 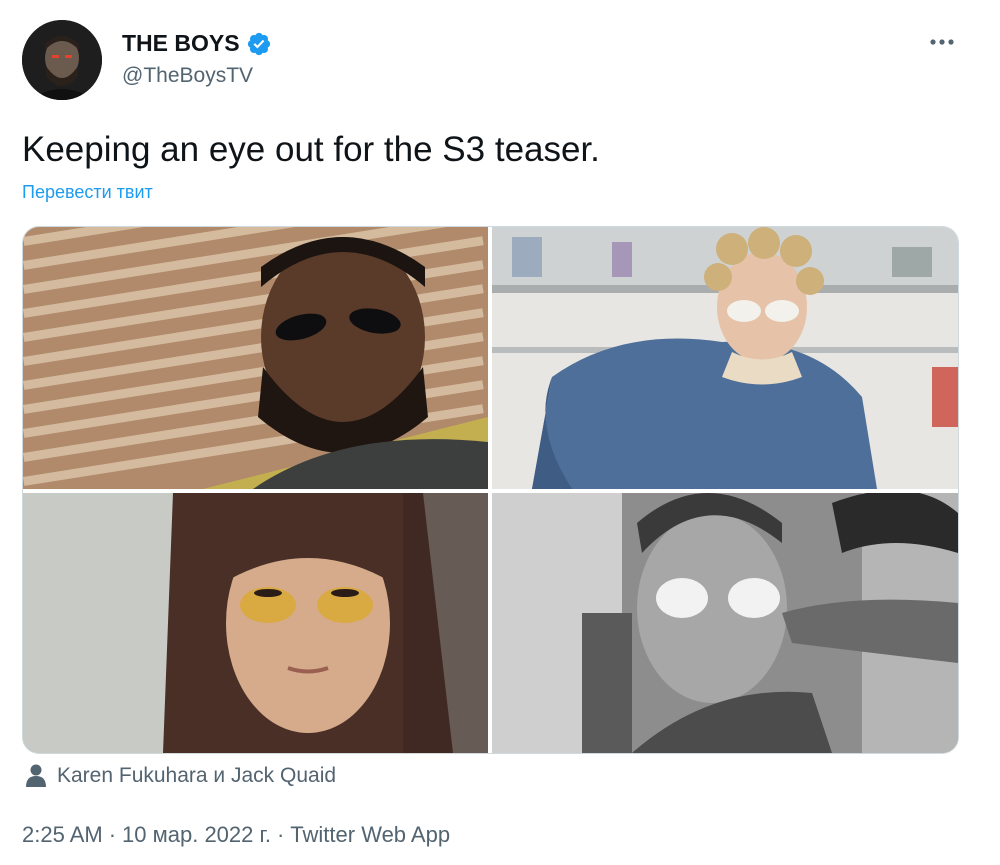 I want to click on more-options-icon, so click(x=942, y=42).